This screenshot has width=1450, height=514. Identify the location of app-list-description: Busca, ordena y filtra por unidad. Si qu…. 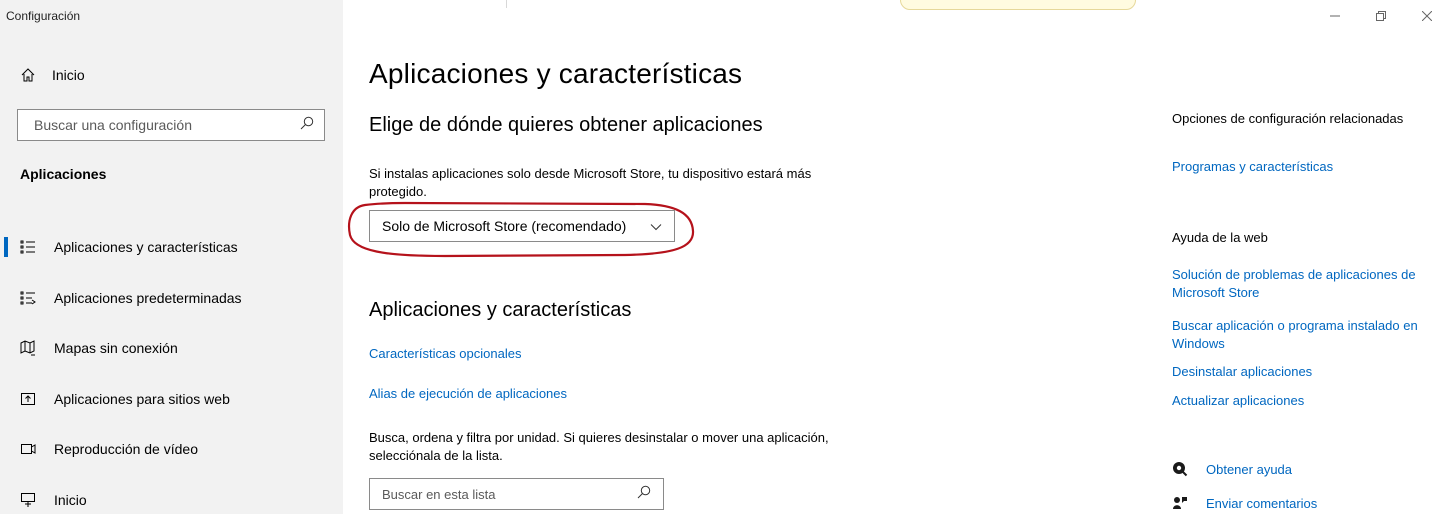
(599, 446).